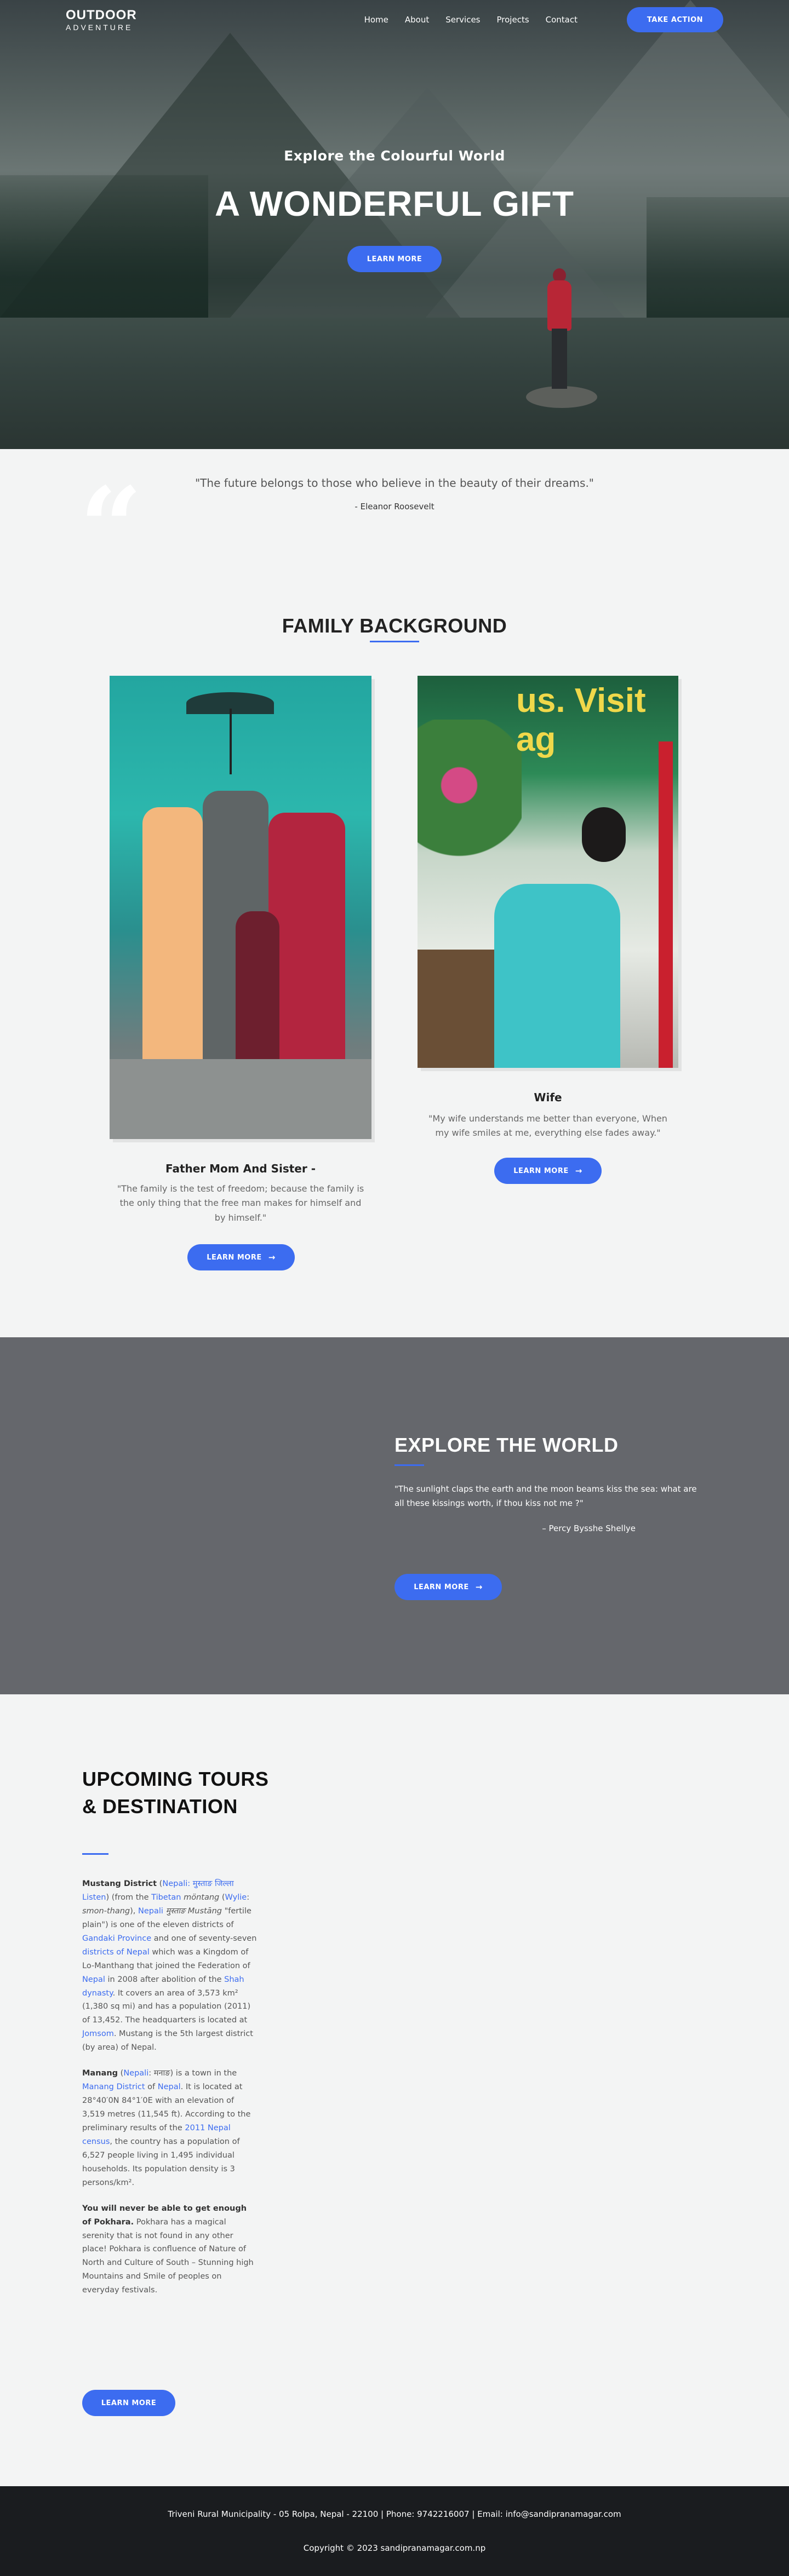 The image size is (789, 2576). What do you see at coordinates (395, 156) in the screenshot?
I see `hero-subtitle: Explore the Colourful World` at bounding box center [395, 156].